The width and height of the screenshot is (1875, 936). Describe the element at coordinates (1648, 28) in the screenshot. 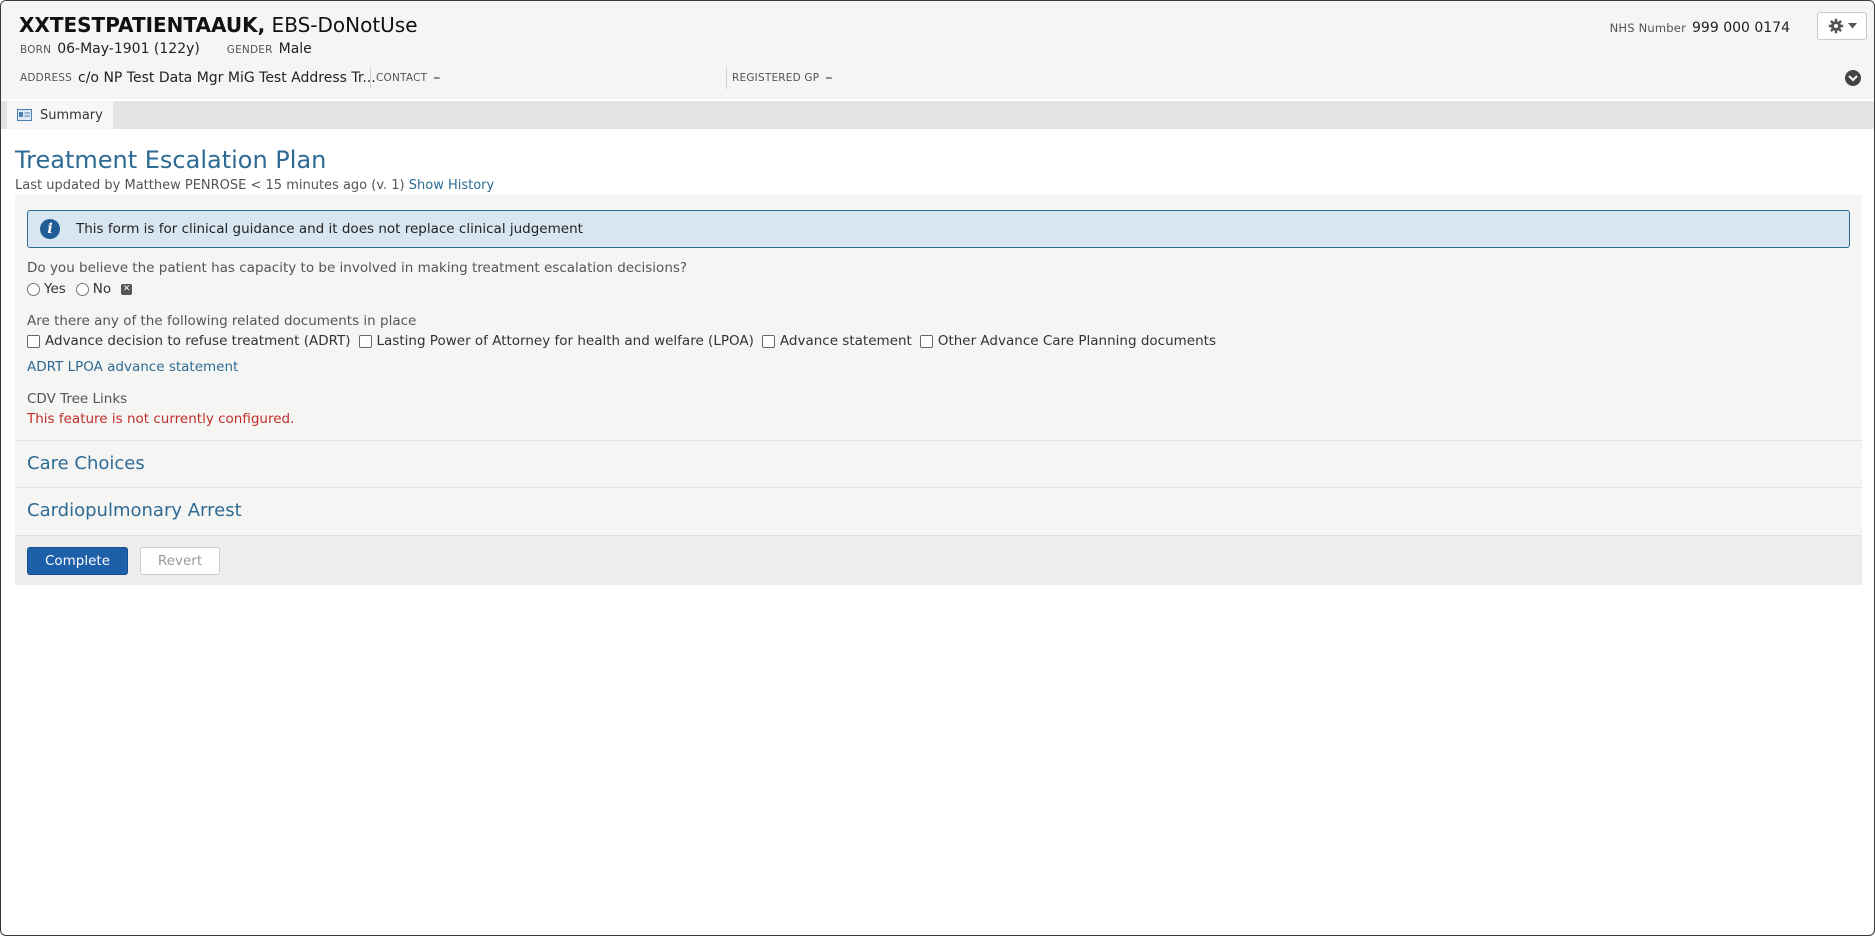

I see `nhs-number-label: NHS Number` at that location.